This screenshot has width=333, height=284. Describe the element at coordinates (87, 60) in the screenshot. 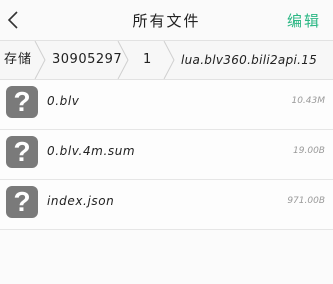

I see `breadcrumb-item-folder: 30905297` at that location.